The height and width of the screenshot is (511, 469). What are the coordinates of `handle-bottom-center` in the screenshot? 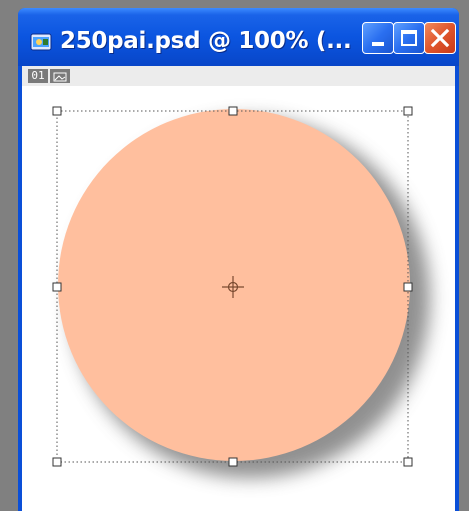 It's located at (233, 462).